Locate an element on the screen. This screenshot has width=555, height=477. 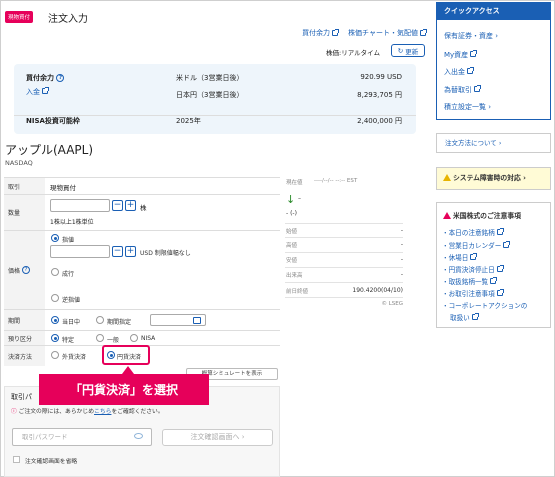
period-label: 期間 is located at coordinates (24, 320).